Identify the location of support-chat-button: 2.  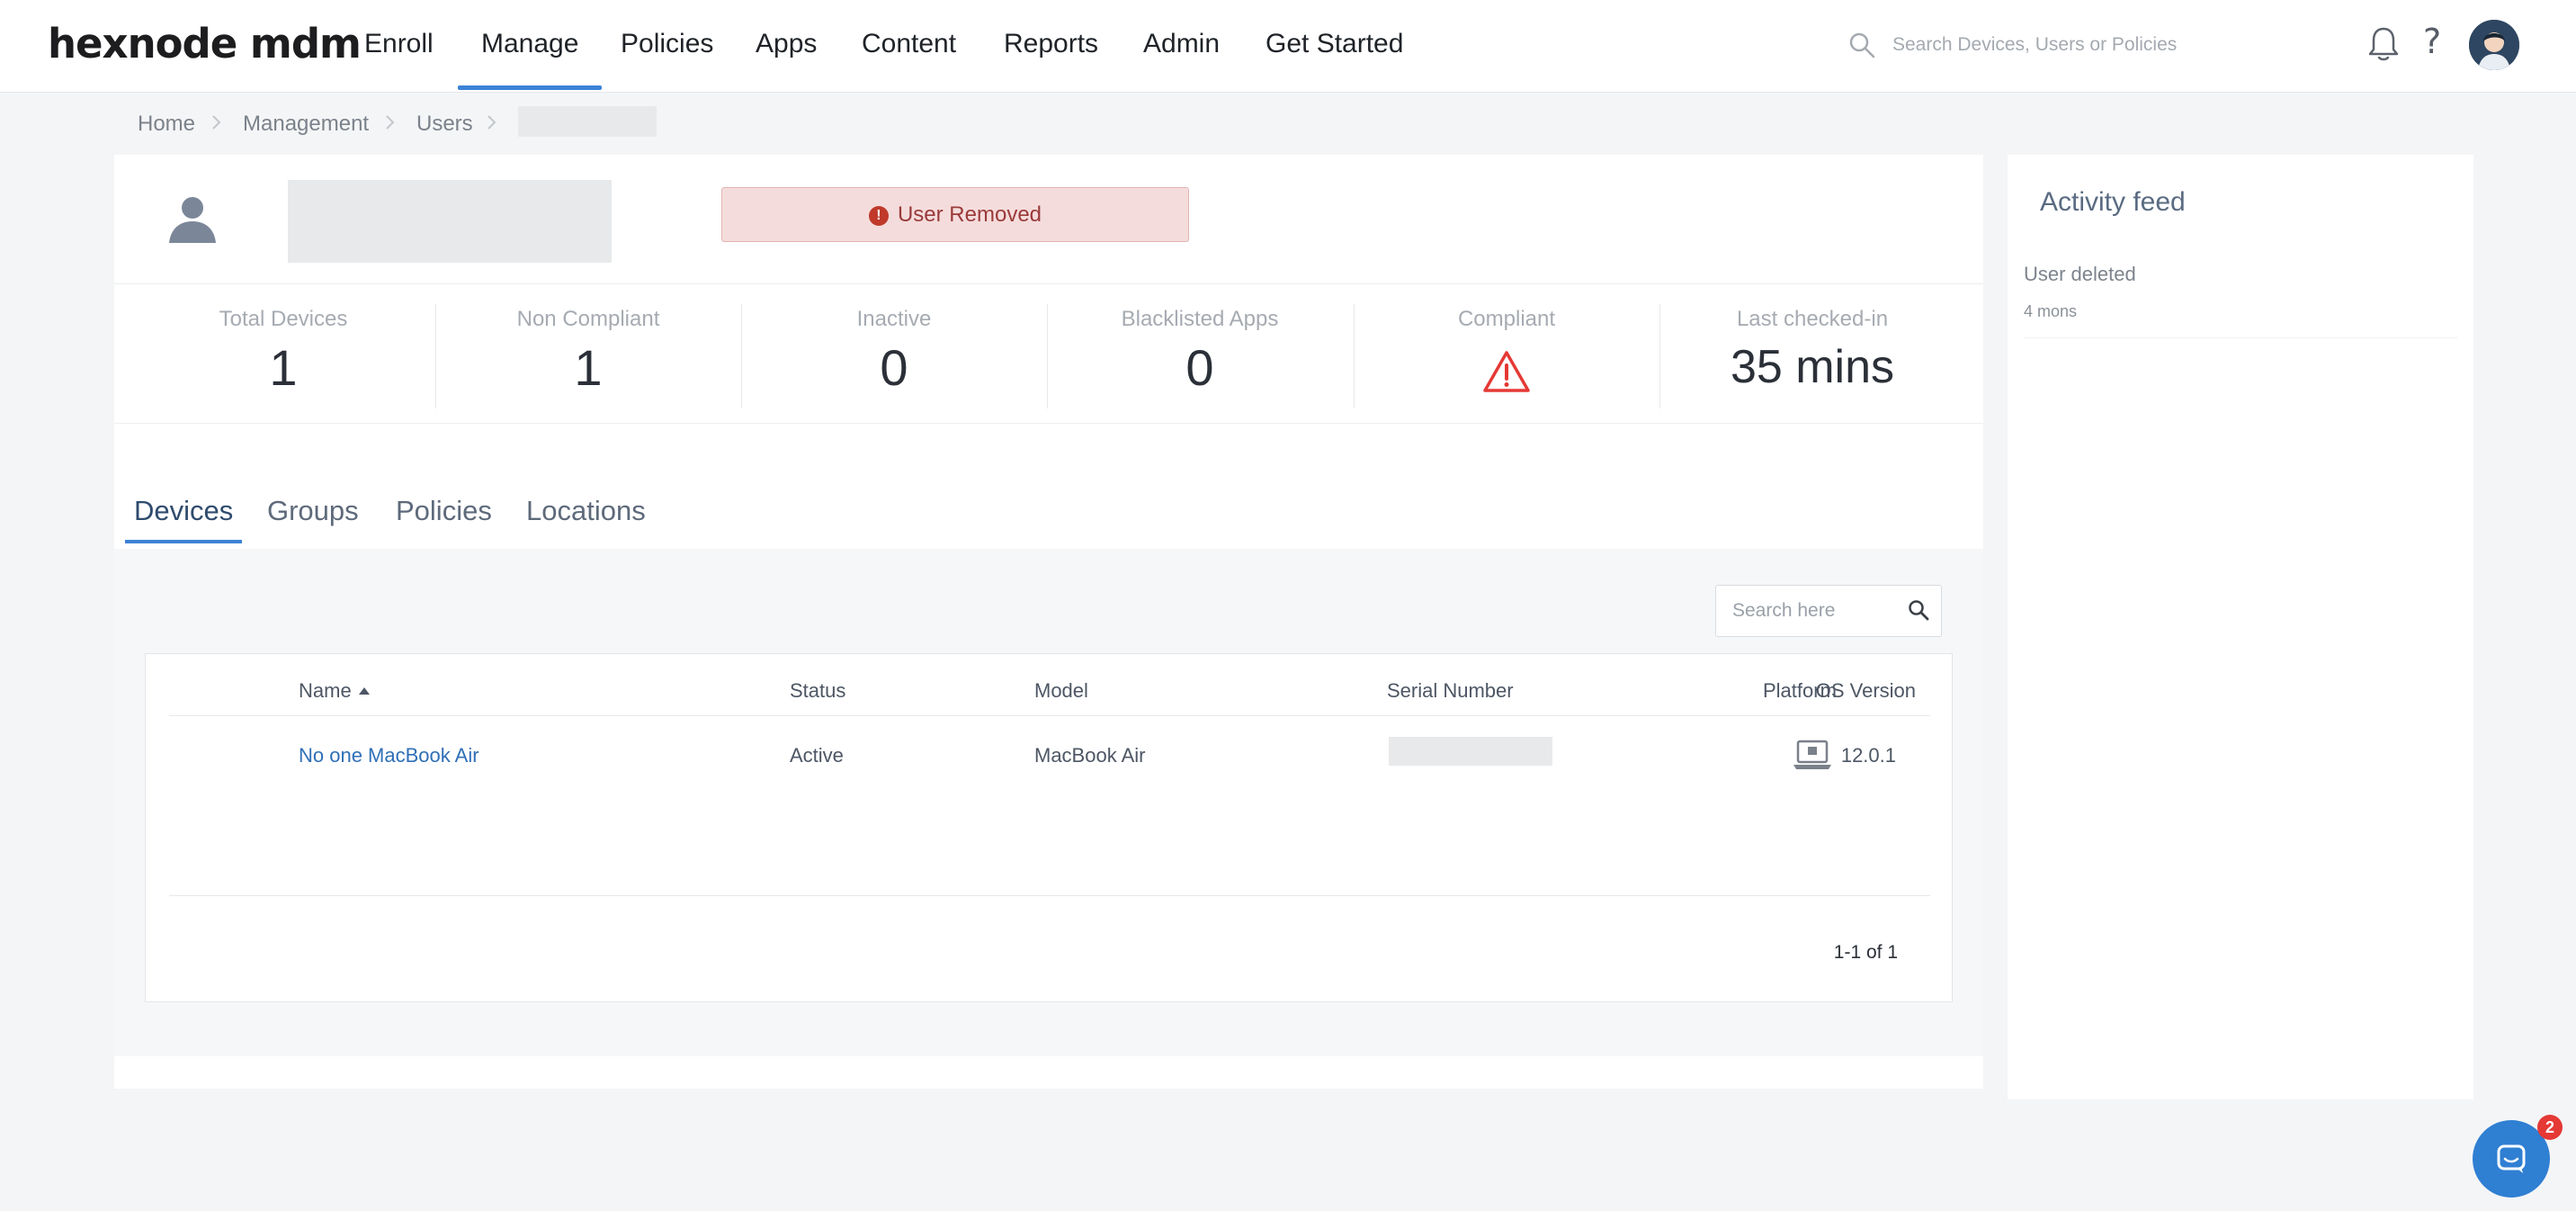
(2518, 1156).